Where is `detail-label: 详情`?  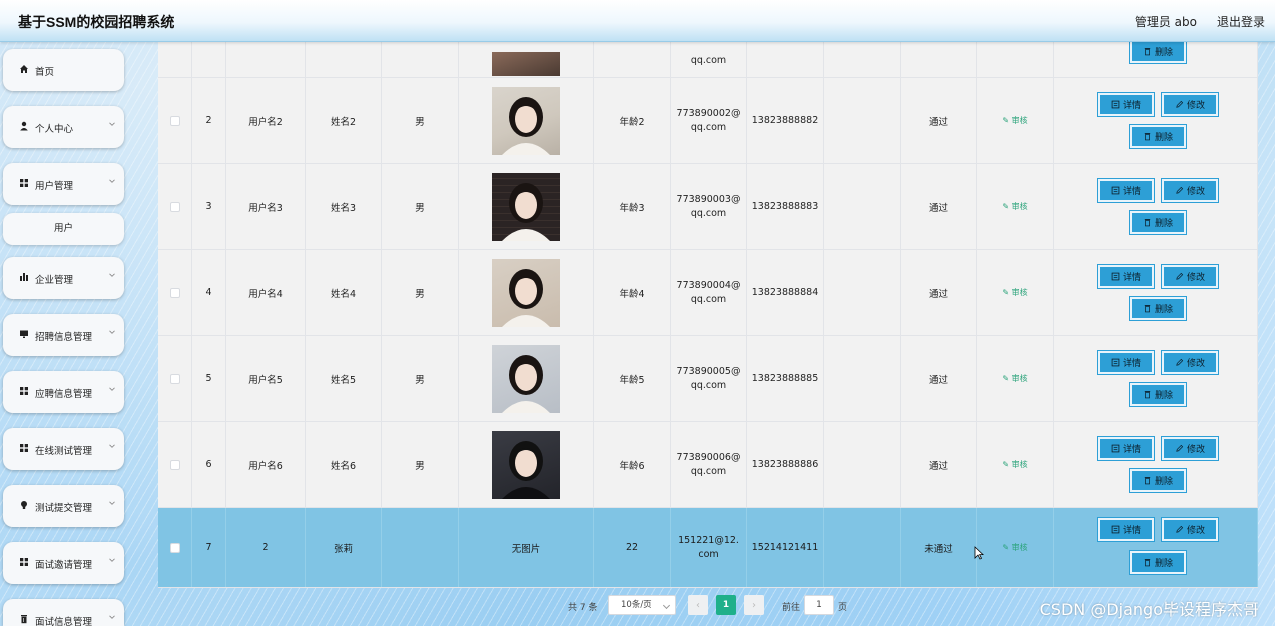
detail-label: 详情 is located at coordinates (1131, 450).